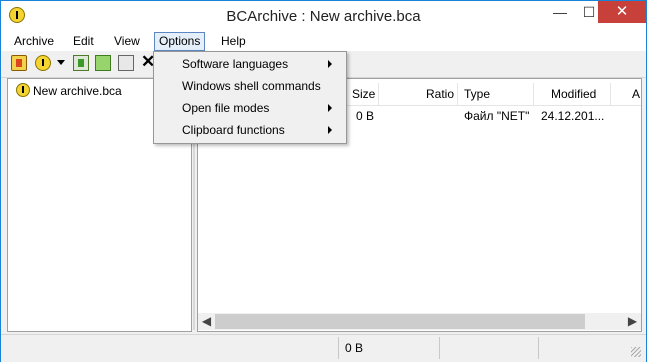 The width and height of the screenshot is (647, 362). Describe the element at coordinates (23, 90) in the screenshot. I see `archive-icon` at that location.